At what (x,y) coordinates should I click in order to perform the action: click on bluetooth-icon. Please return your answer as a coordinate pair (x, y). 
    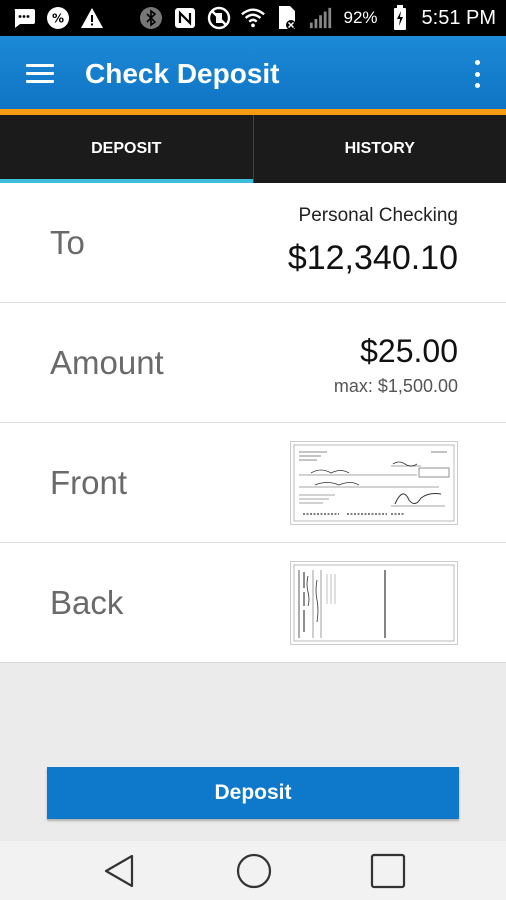
    Looking at the image, I should click on (151, 18).